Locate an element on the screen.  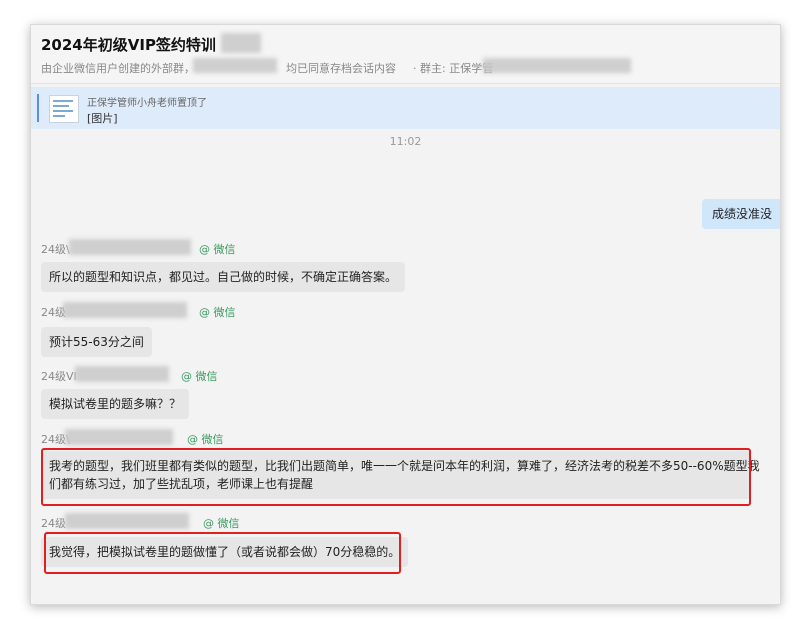
pinned-indicator is located at coordinates (38, 108).